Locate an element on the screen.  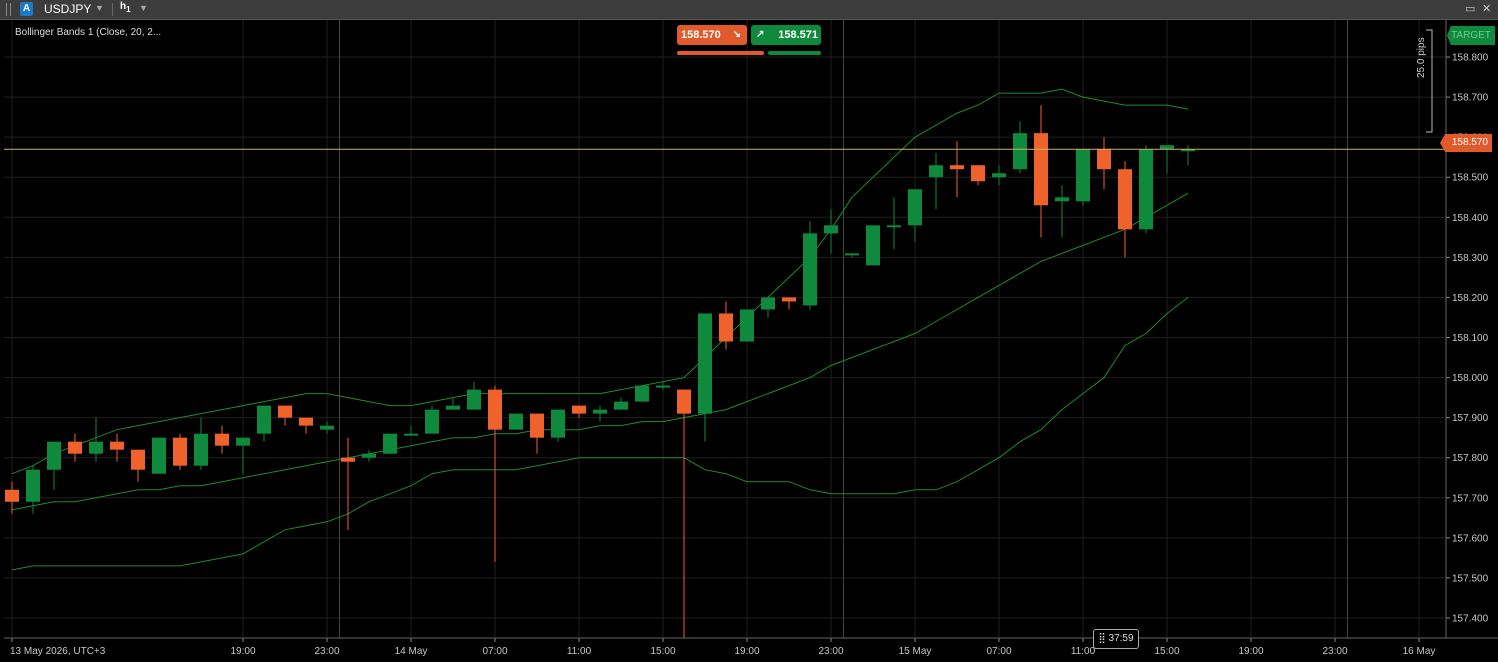
sell-button: 158.570 ↘ is located at coordinates (712, 35).